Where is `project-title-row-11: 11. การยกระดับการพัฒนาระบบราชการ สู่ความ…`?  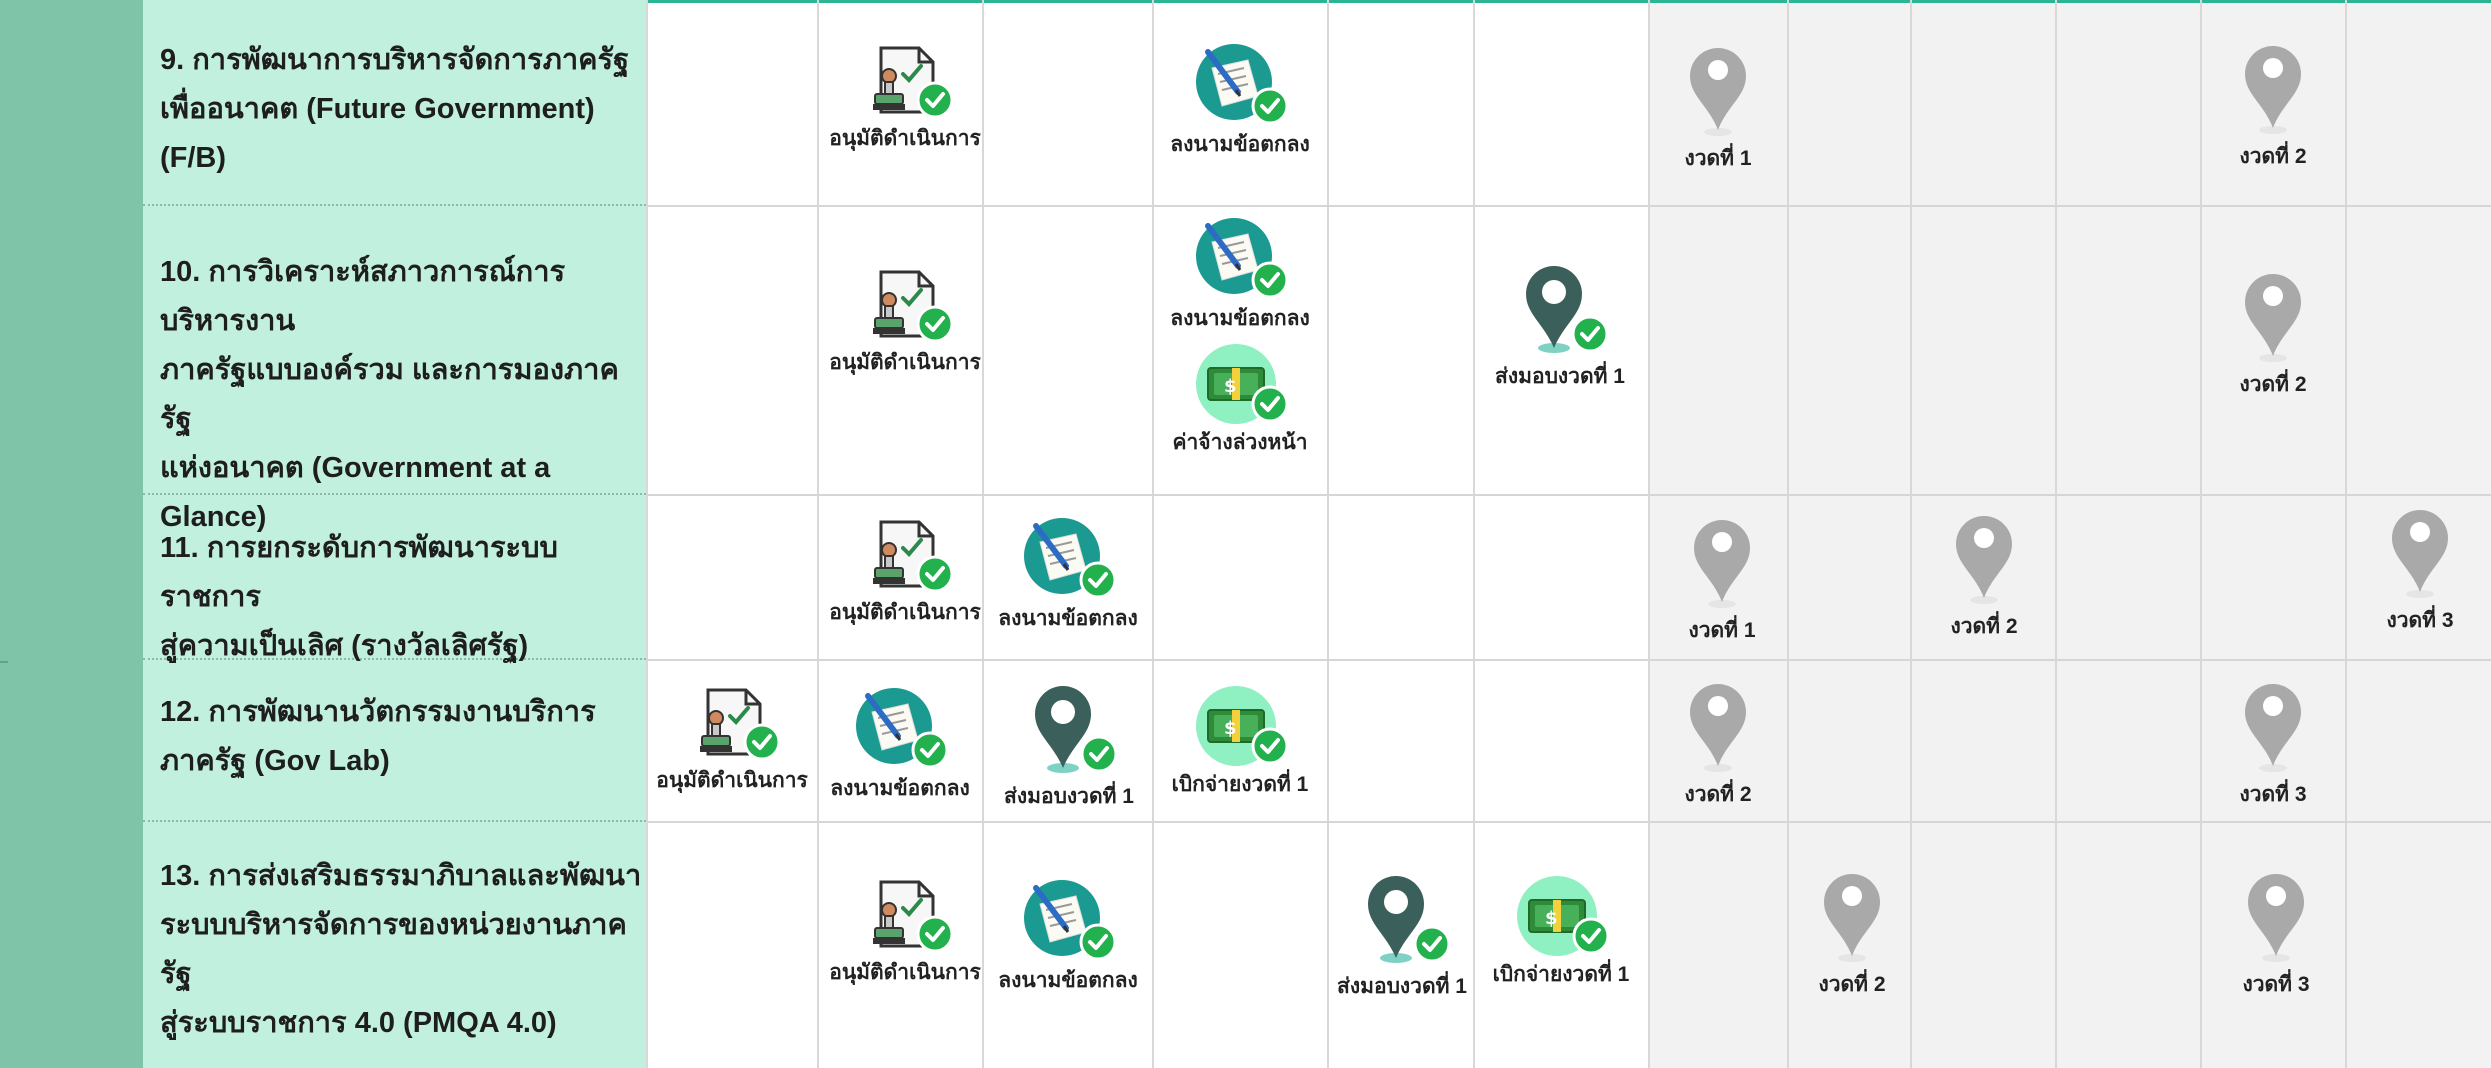
project-title-row-11: 11. การยกระดับการพัฒนาระบบราชการ สู่ความ… is located at coordinates (402, 597).